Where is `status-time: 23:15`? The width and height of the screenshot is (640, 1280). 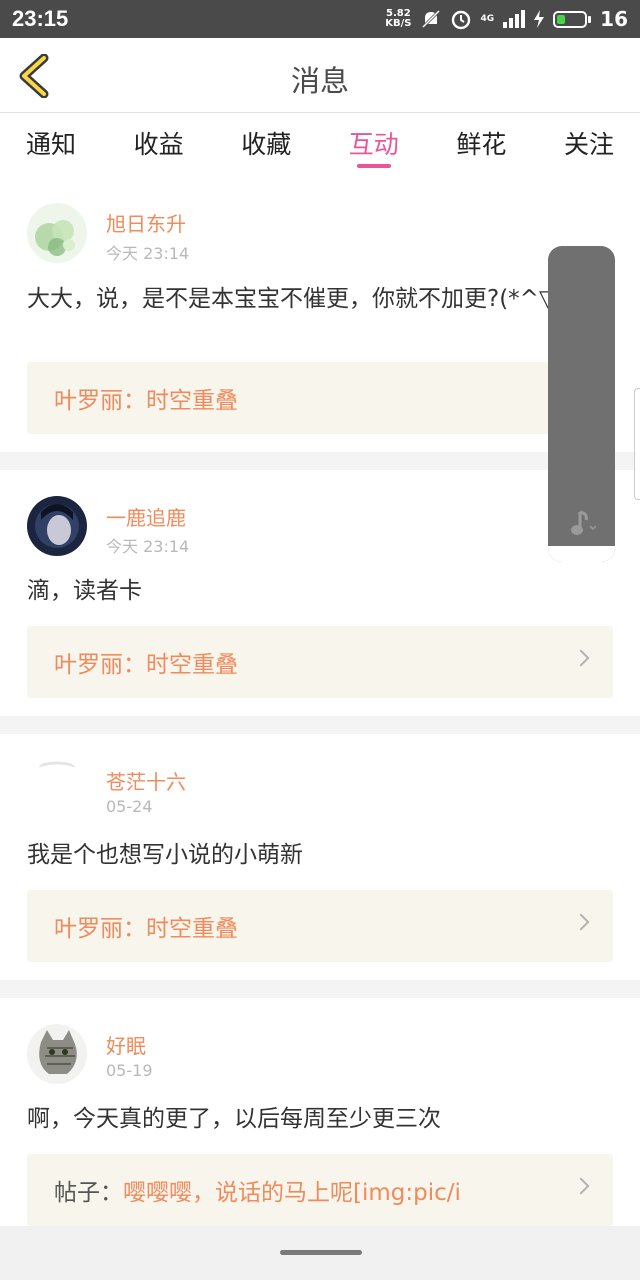
status-time: 23:15 is located at coordinates (40, 18).